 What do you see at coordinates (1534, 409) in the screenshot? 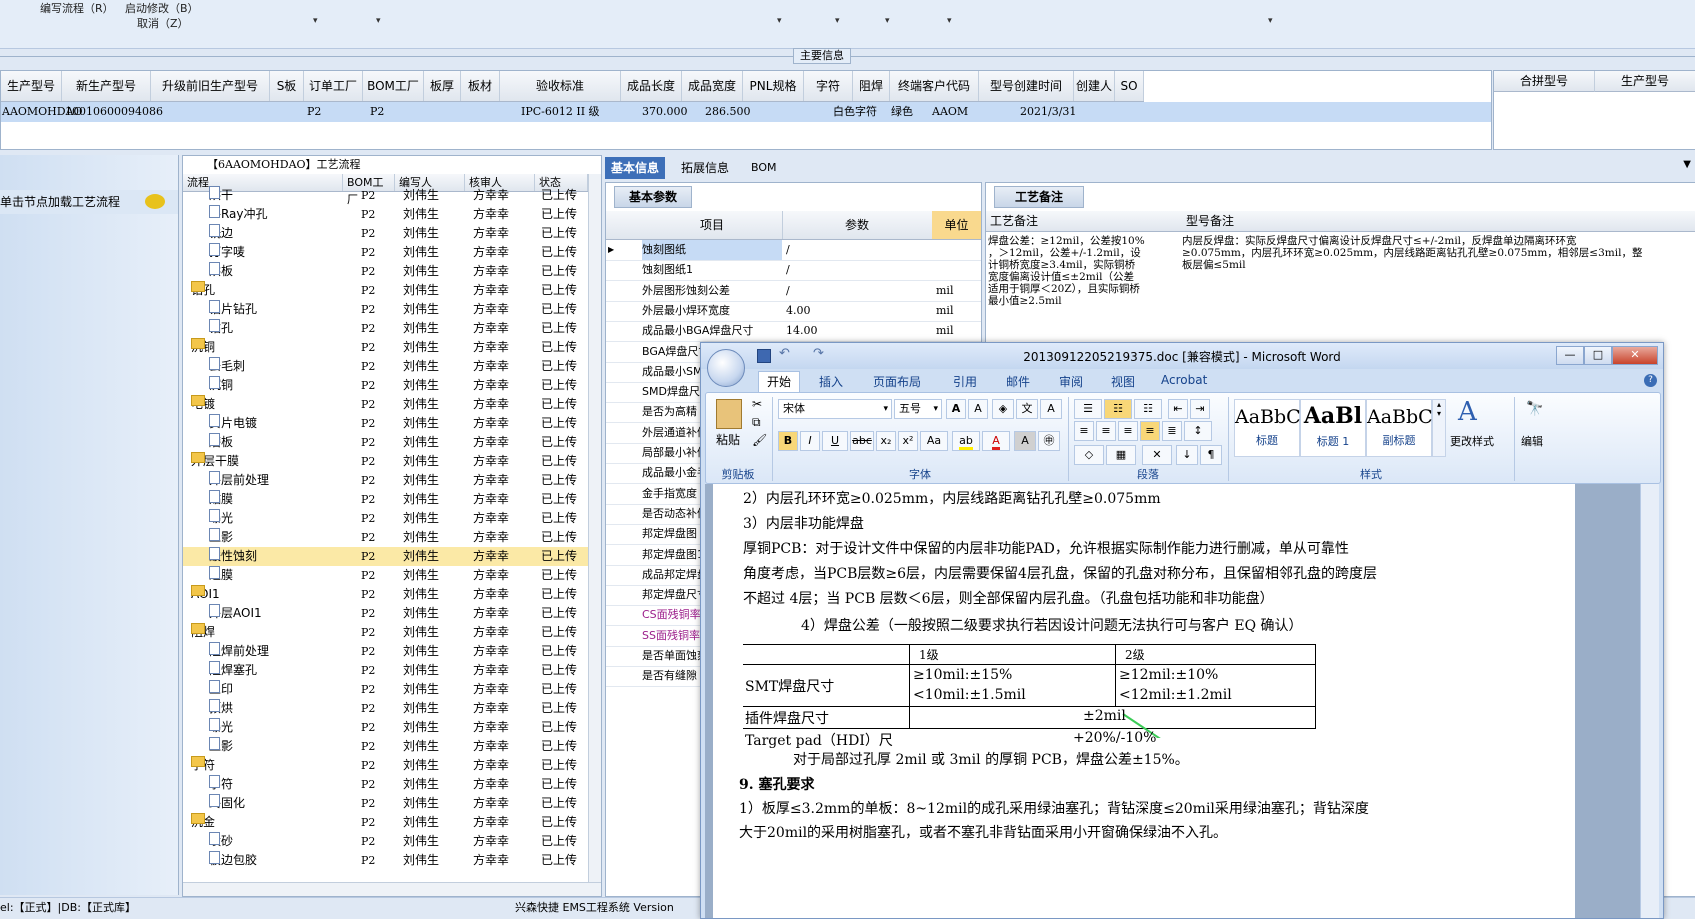
I see `find-icon: 🔭` at bounding box center [1534, 409].